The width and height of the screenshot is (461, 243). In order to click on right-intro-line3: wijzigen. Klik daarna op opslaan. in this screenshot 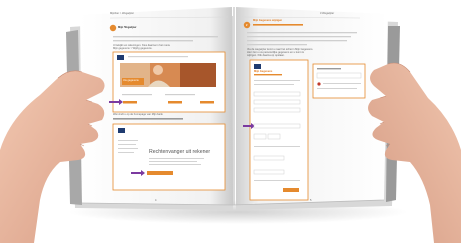, I will do `click(266, 55)`.